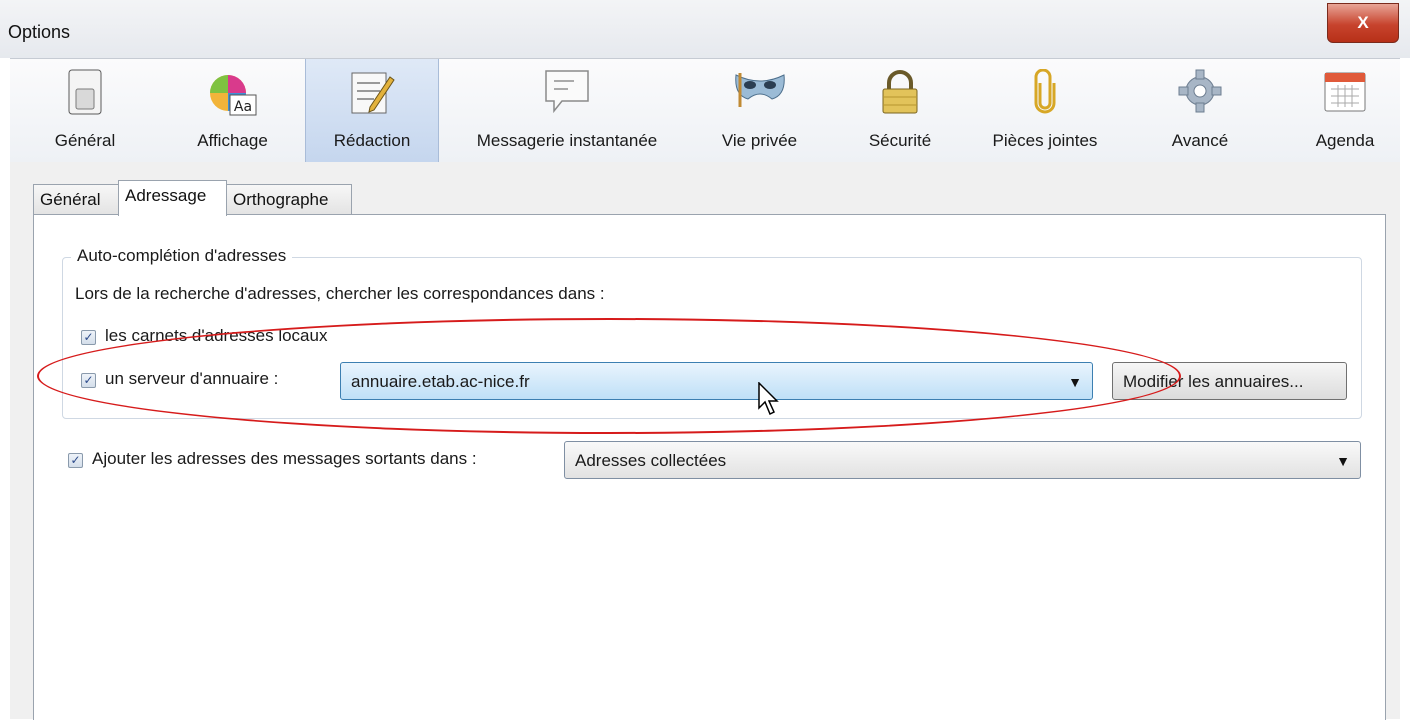  What do you see at coordinates (1345, 140) in the screenshot?
I see `pane-label: Agenda` at bounding box center [1345, 140].